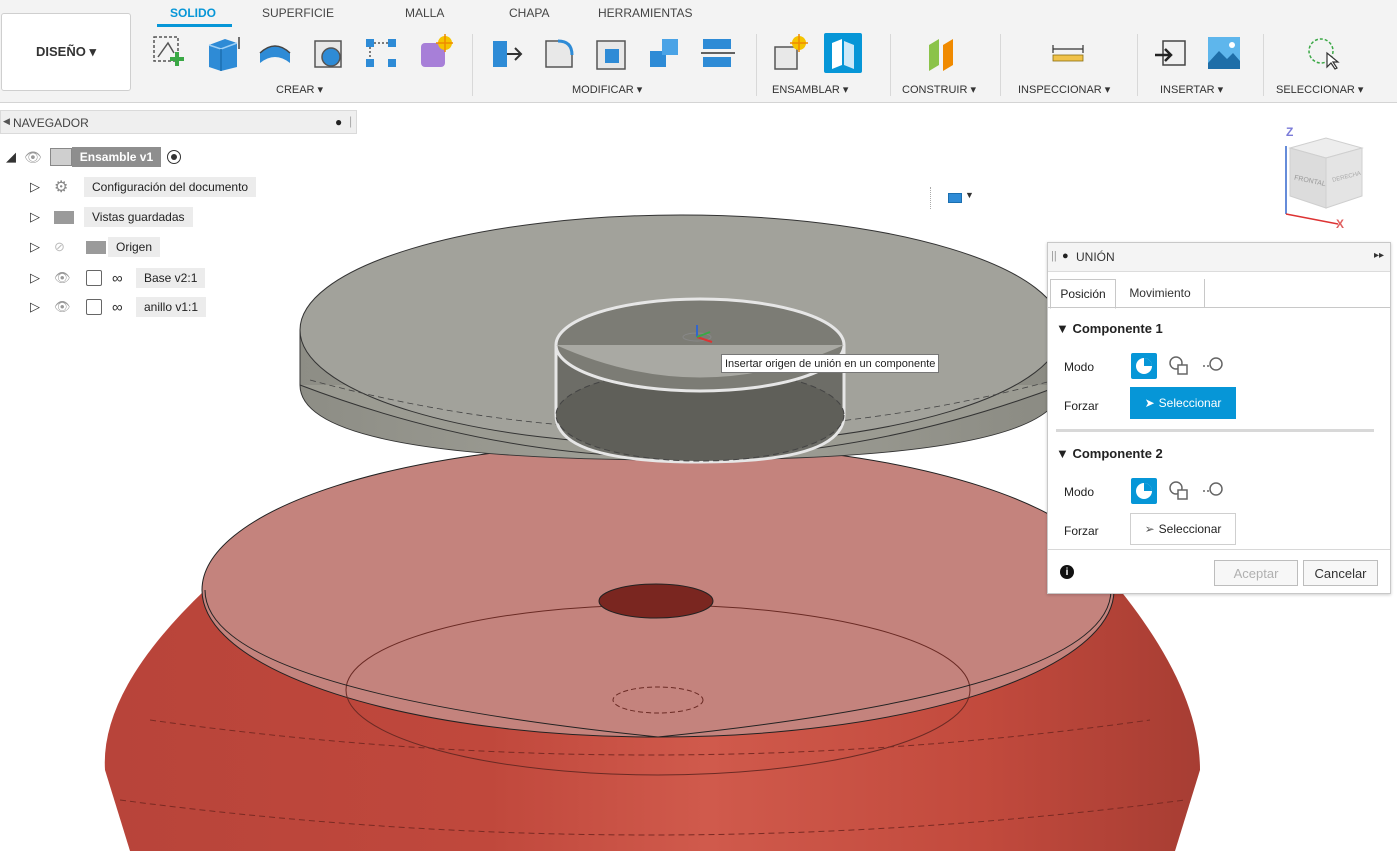  Describe the element at coordinates (932, 198) in the screenshot. I see `grip-icon` at that location.